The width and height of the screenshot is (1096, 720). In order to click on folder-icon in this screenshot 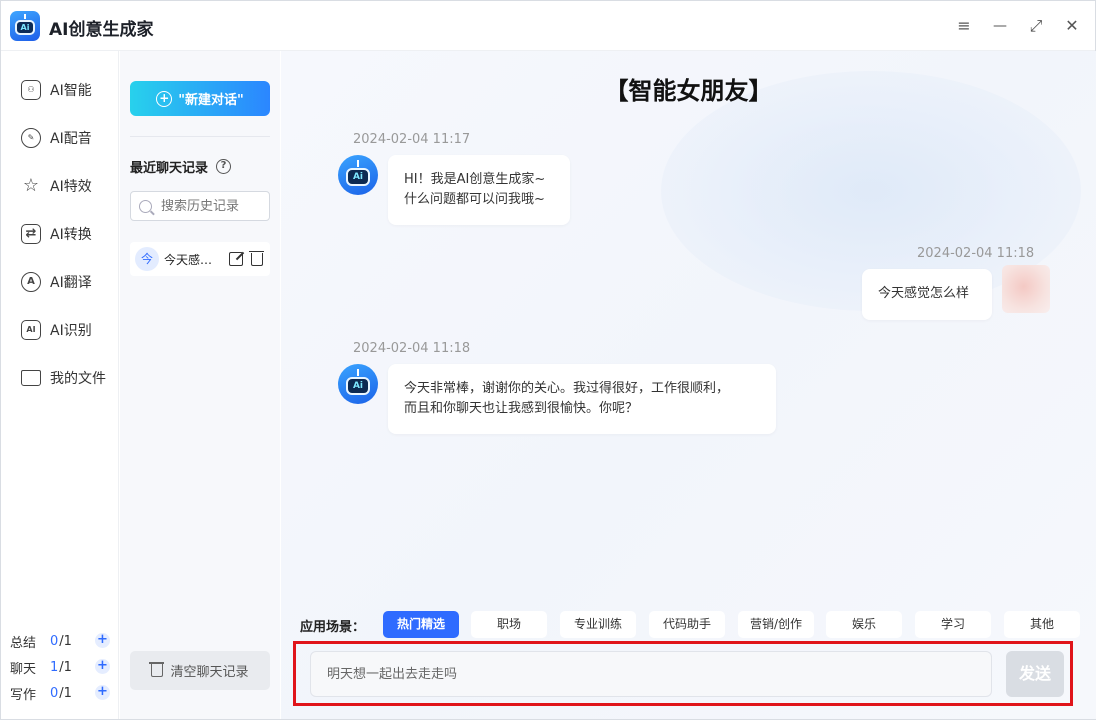, I will do `click(31, 378)`.